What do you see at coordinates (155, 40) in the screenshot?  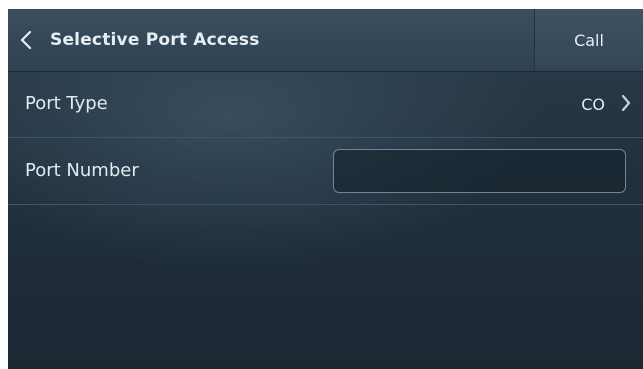 I see `page-title: Selective Port Access` at bounding box center [155, 40].